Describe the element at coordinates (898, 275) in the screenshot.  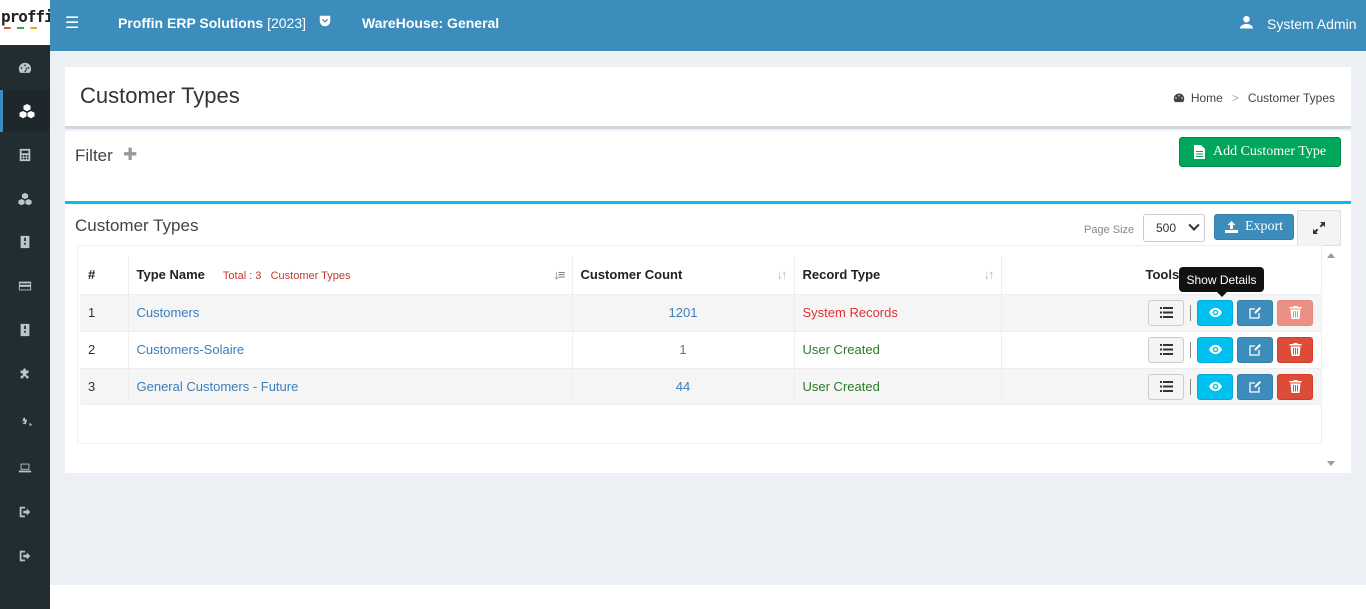
I see `col-record-type-header: Record Type ↓↑` at that location.